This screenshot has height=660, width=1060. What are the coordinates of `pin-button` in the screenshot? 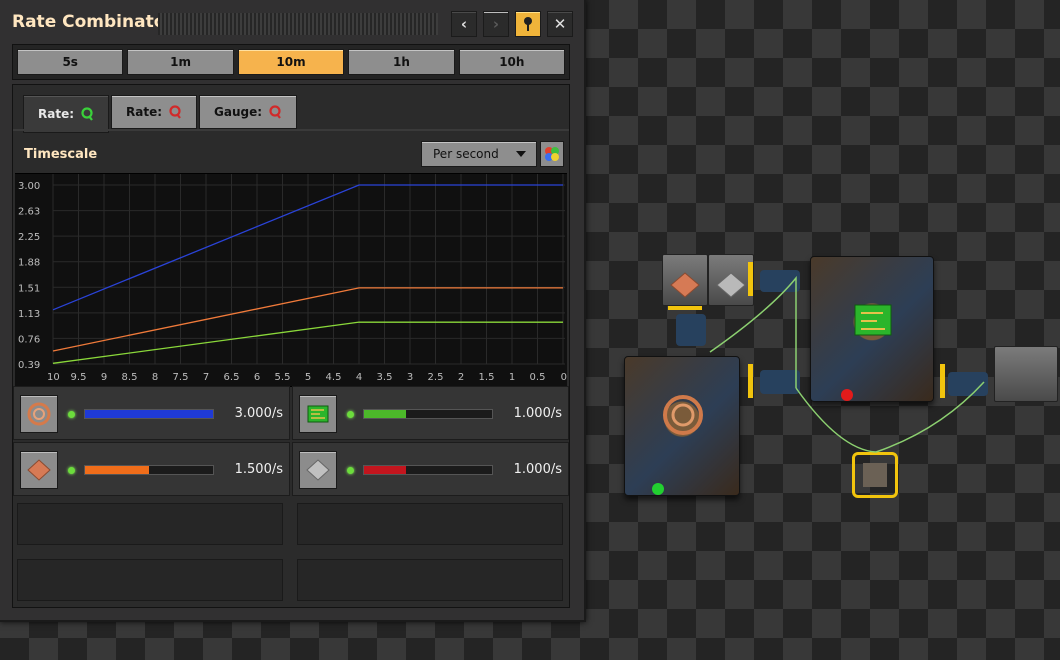 It's located at (528, 24).